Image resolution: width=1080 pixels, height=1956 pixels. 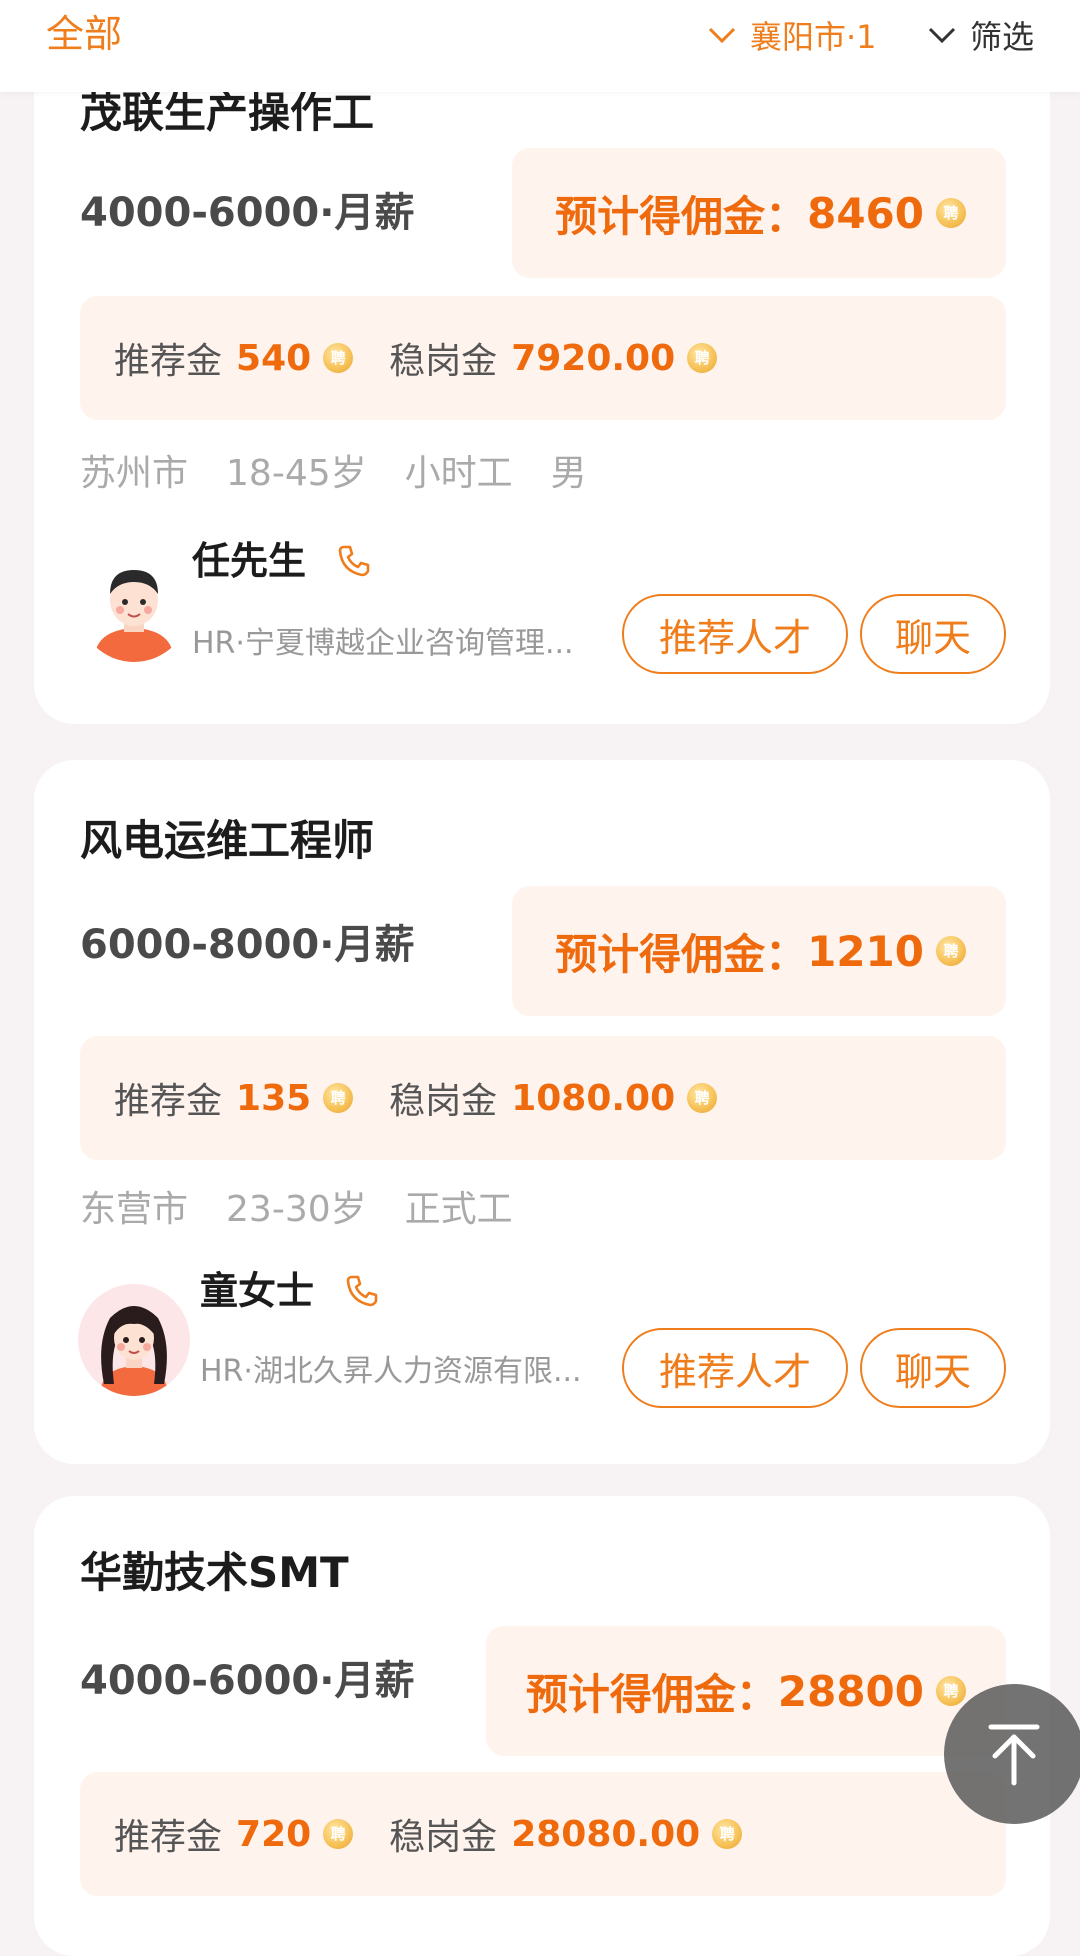 What do you see at coordinates (865, 213) in the screenshot?
I see `commission-value: 8460` at bounding box center [865, 213].